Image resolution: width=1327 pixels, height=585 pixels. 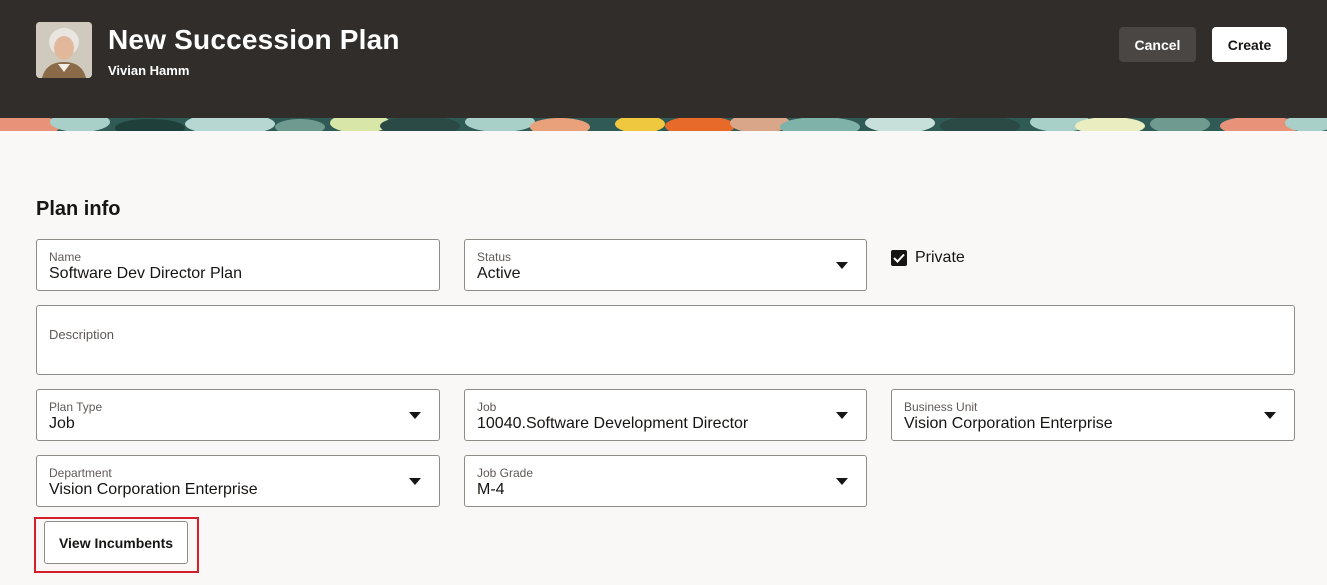 What do you see at coordinates (613, 423) in the screenshot?
I see `job-value: 10040.Software Development Director` at bounding box center [613, 423].